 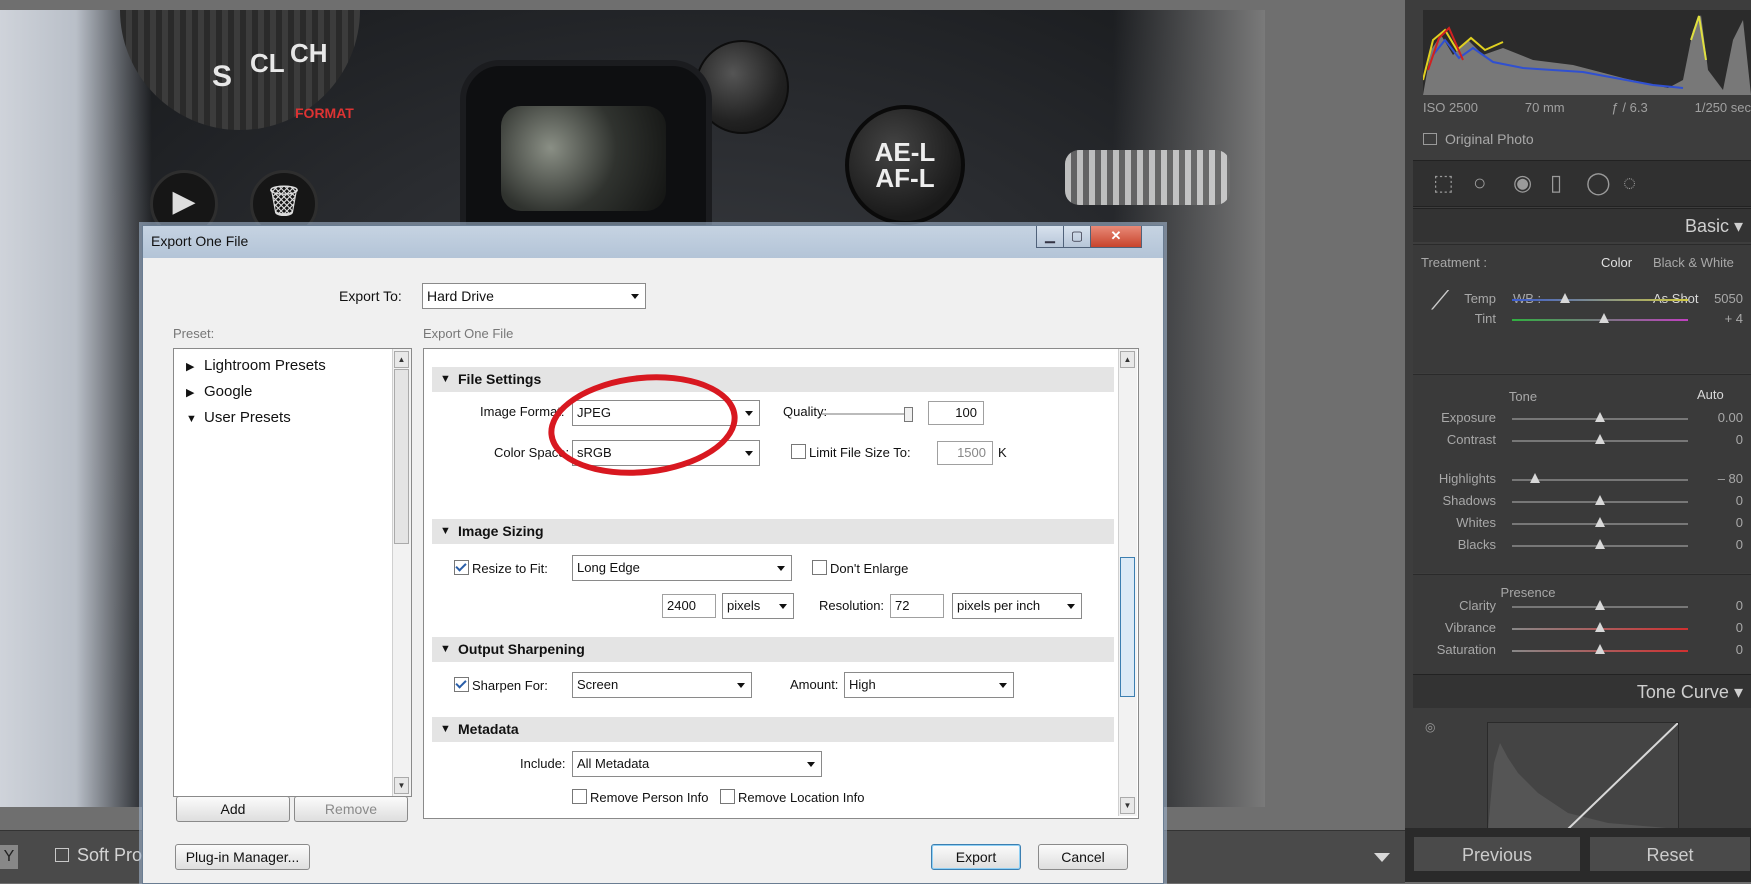 I want to click on slider-highlights: Highlights – 80, so click(x=1578, y=480).